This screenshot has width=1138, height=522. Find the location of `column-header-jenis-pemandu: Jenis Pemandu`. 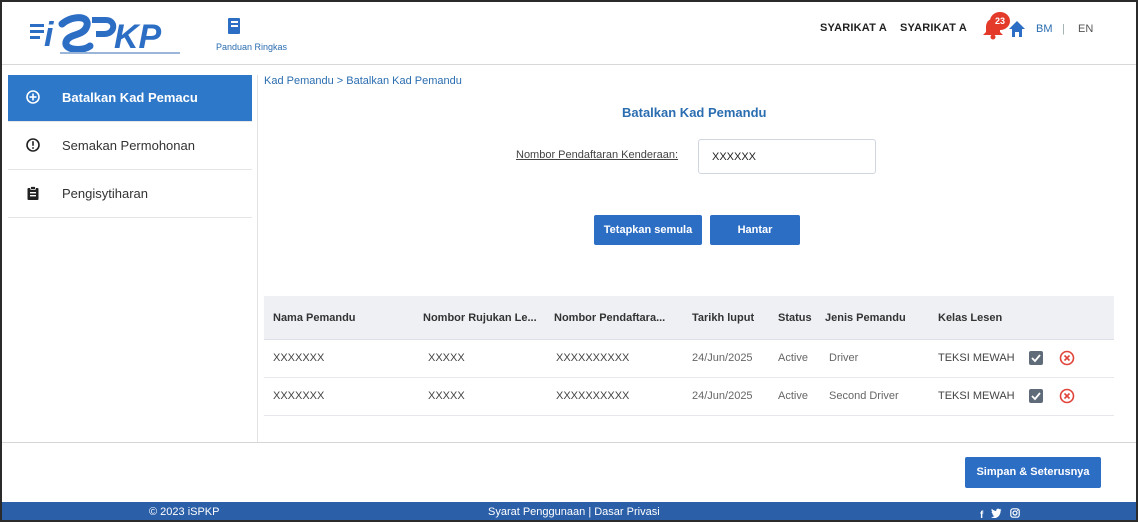

column-header-jenis-pemandu: Jenis Pemandu is located at coordinates (865, 318).